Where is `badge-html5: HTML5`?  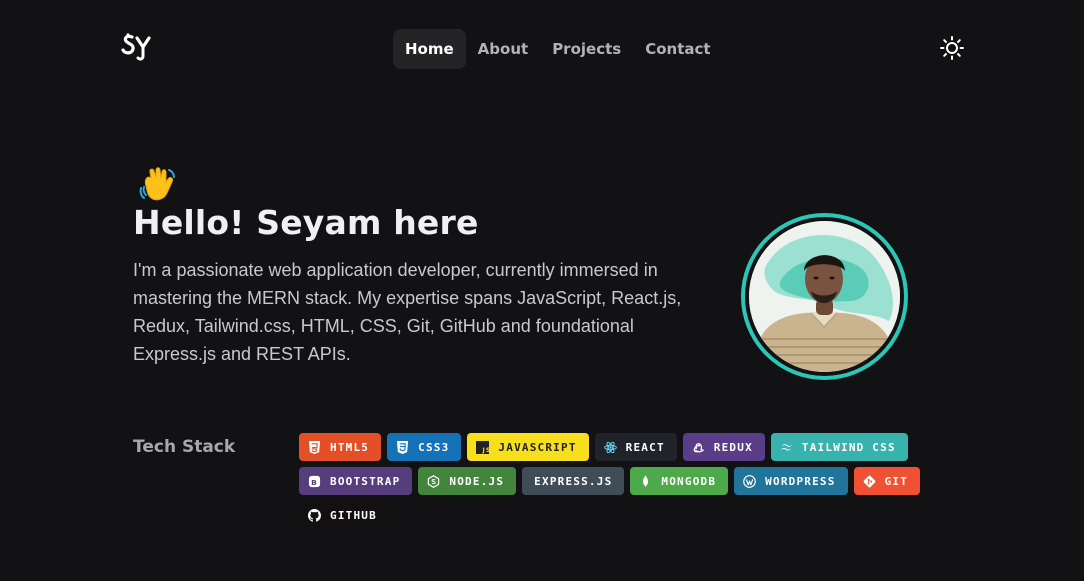
badge-html5: HTML5 is located at coordinates (340, 447).